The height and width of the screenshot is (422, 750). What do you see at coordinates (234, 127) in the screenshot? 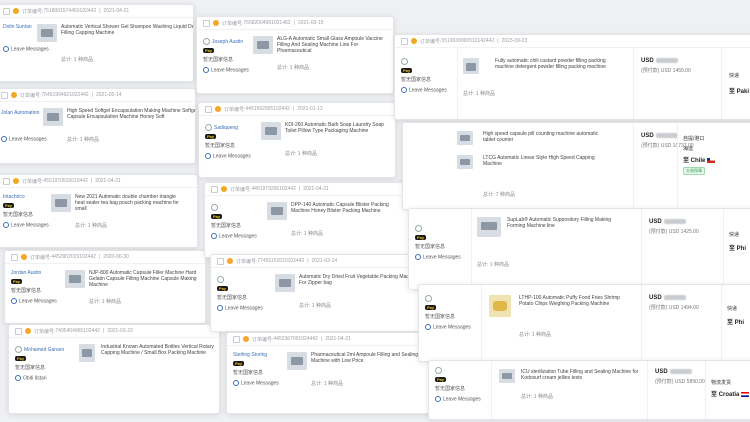
I see `buyer-name: Sadiqueng` at bounding box center [234, 127].